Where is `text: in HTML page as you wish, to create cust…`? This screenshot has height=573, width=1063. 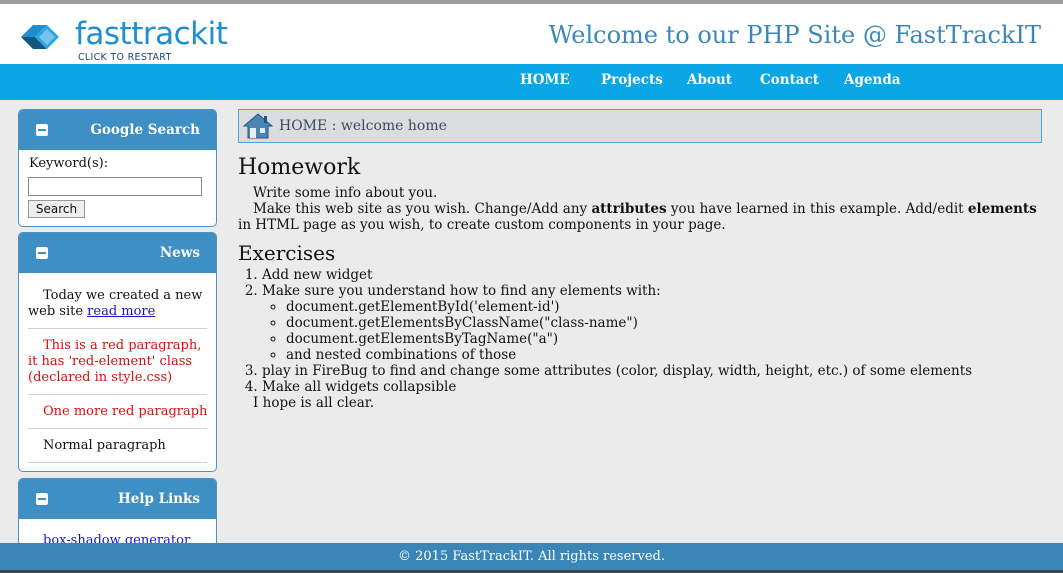 text: in HTML page as you wish, to create cust… is located at coordinates (482, 225).